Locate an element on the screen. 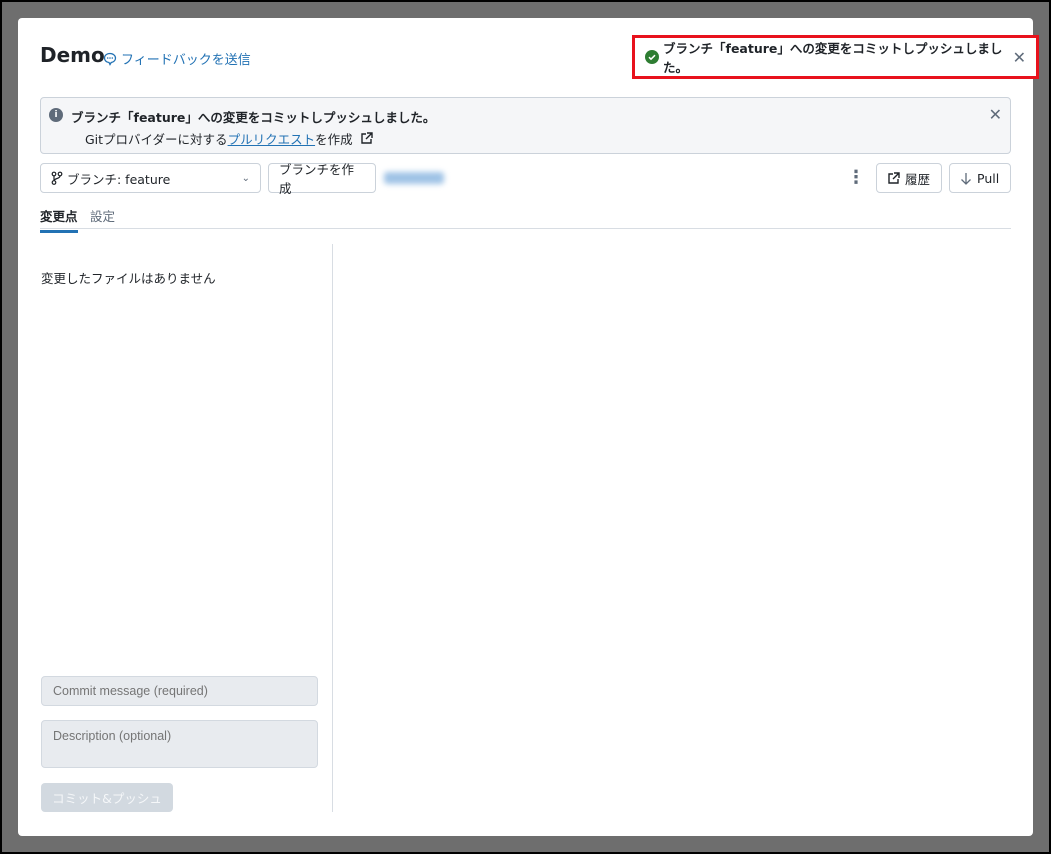  banner-prefix: Gitプロバイダーに対する is located at coordinates (156, 139).